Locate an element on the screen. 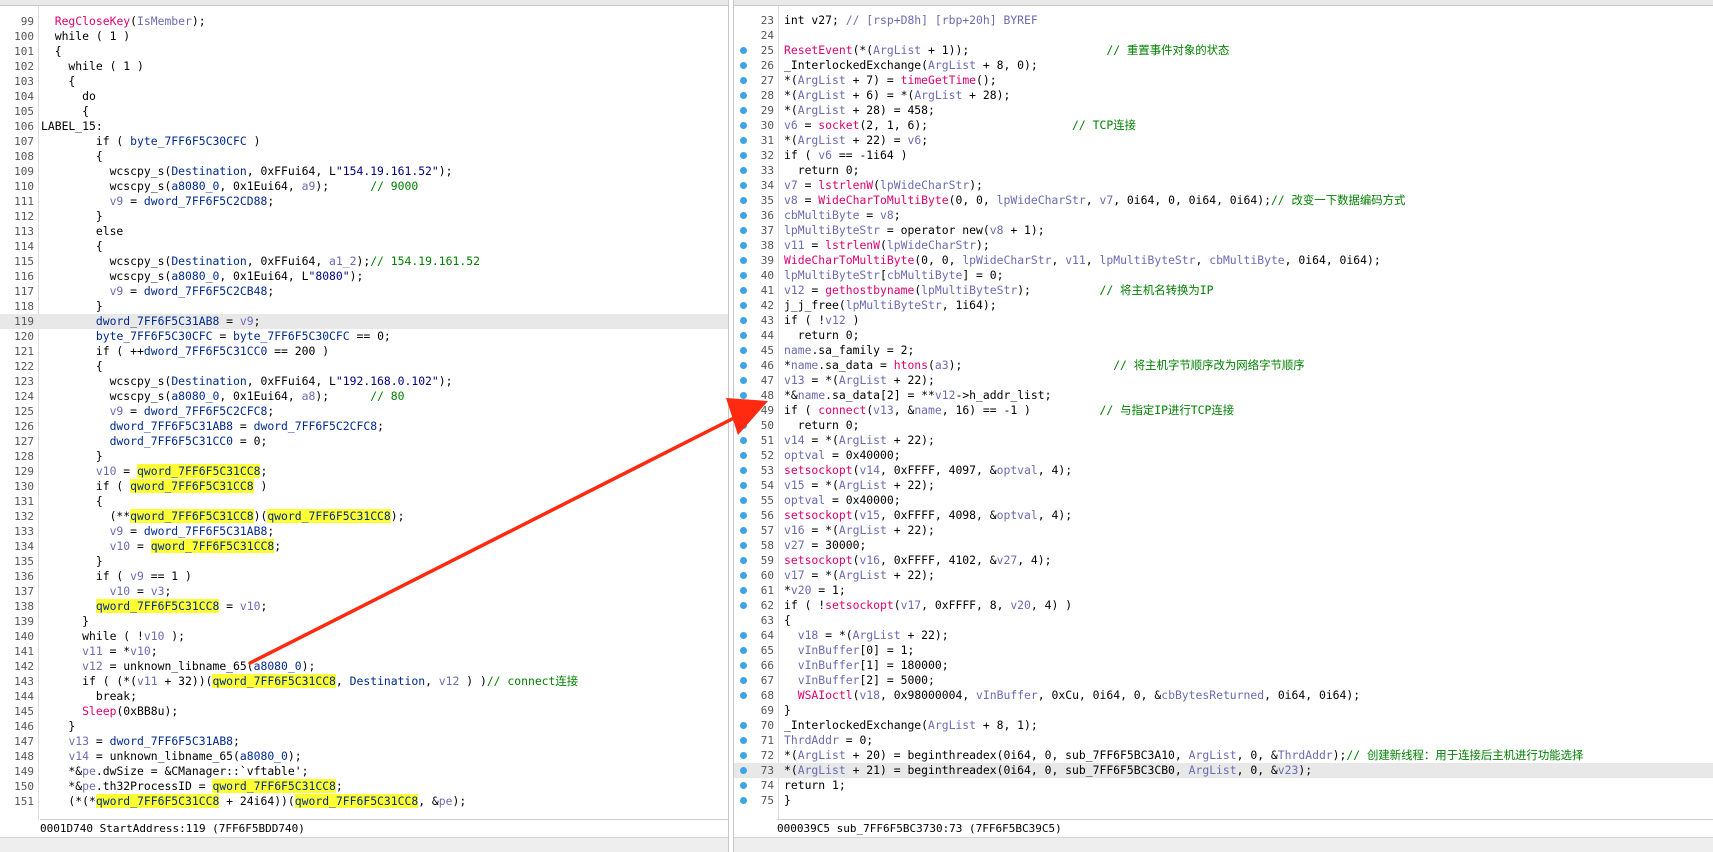 This screenshot has height=852, width=1713. code-line: 75} is located at coordinates (1223, 800).